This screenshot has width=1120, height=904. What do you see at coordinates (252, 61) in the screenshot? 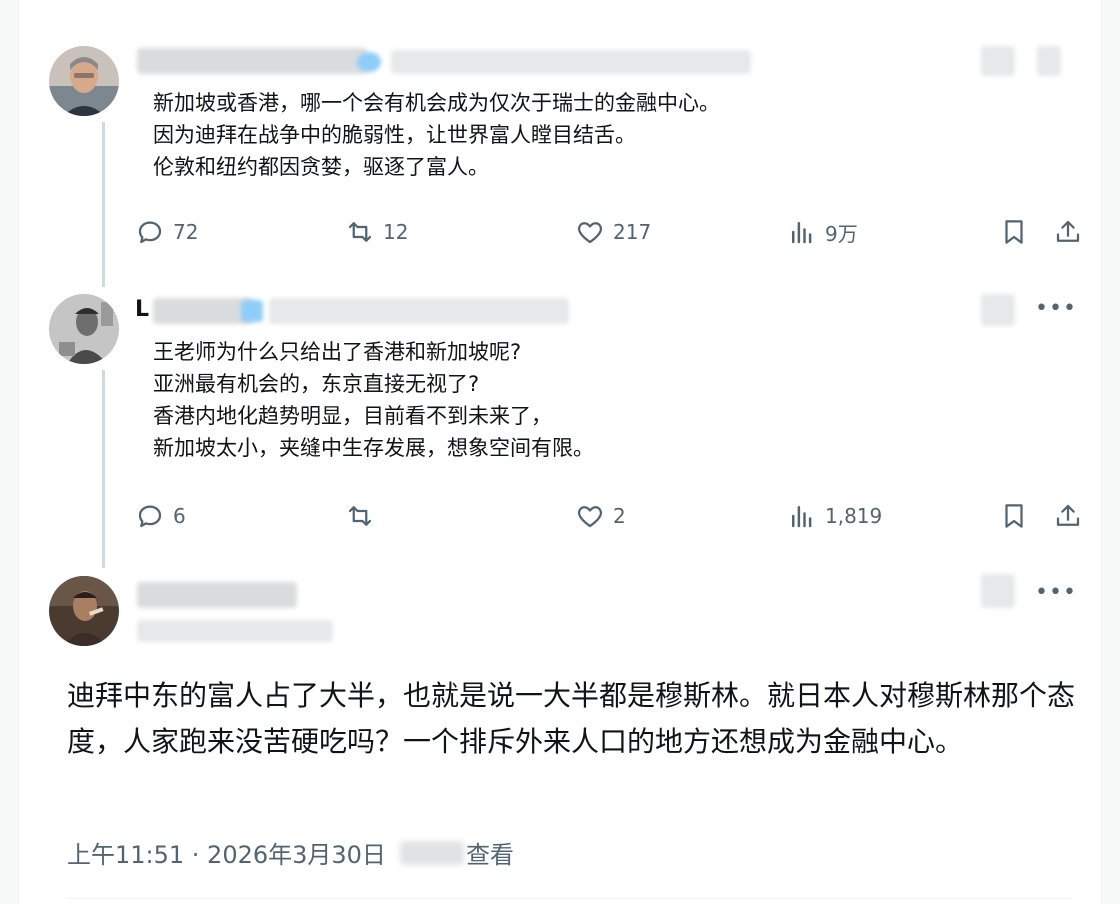
I see `user-1-name-redacted` at bounding box center [252, 61].